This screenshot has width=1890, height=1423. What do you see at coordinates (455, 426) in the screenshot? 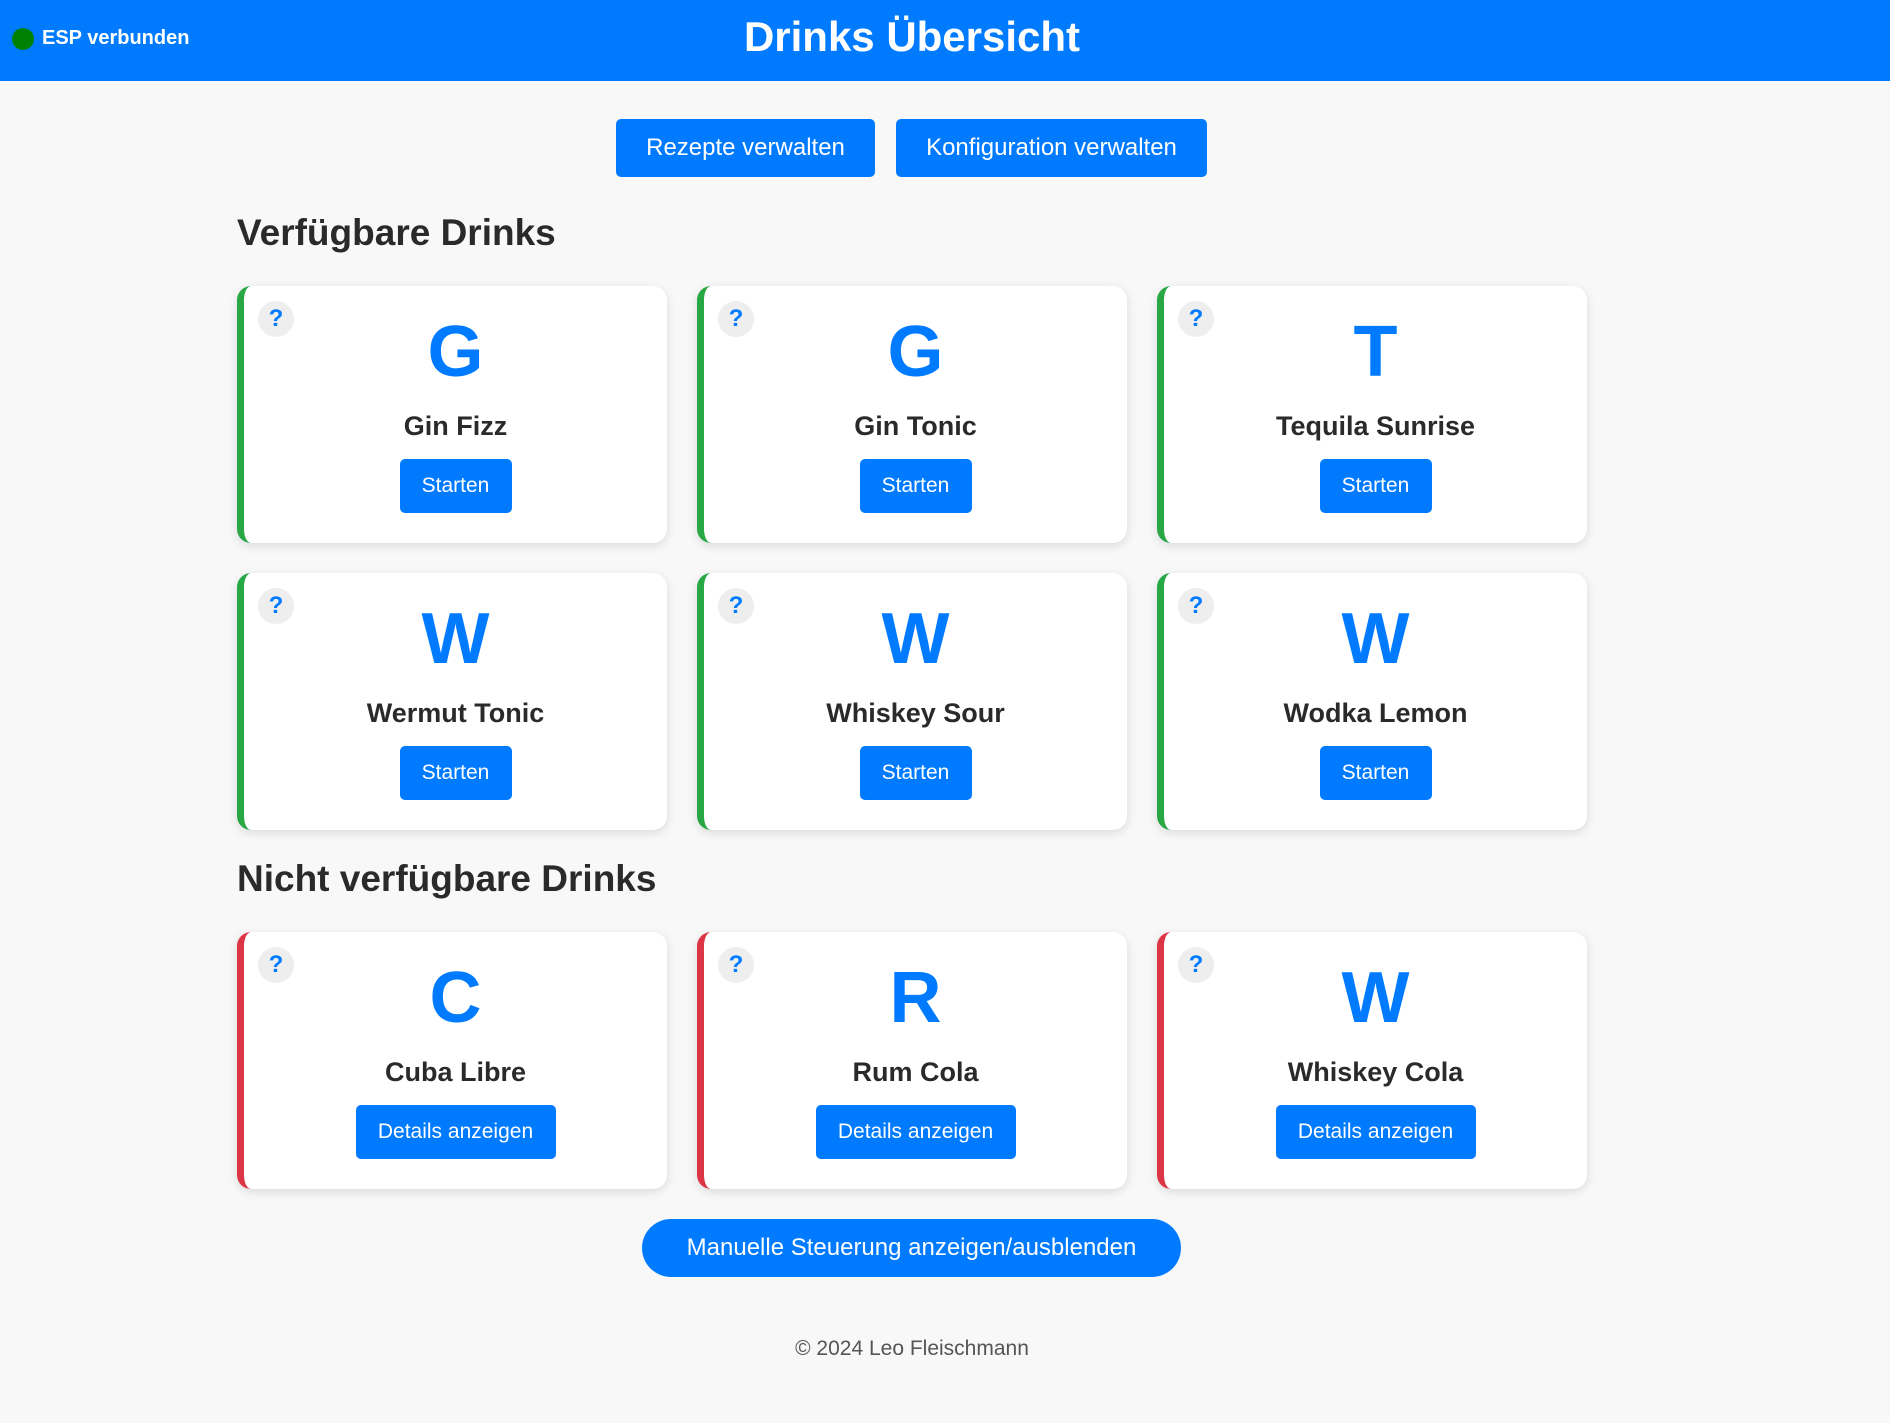
I see `drink-name: Gin Fizz` at bounding box center [455, 426].